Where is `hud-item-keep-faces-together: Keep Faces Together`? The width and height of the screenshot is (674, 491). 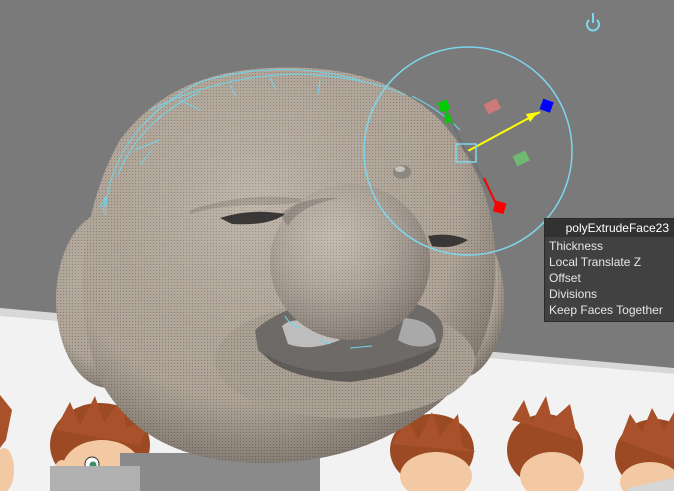 hud-item-keep-faces-together: Keep Faces Together is located at coordinates (609, 310).